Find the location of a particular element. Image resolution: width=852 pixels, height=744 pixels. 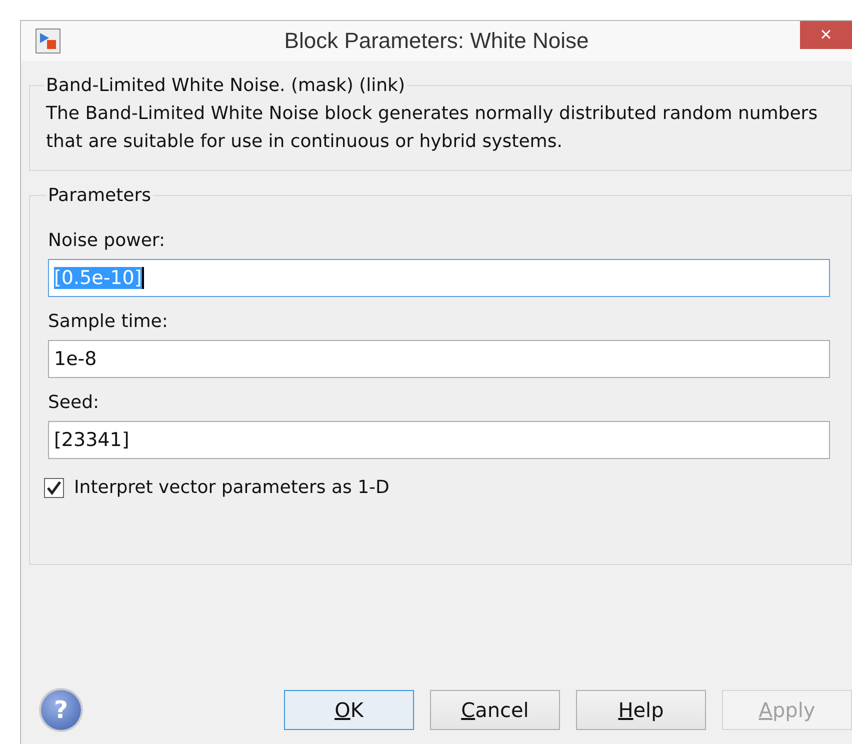

panel-title: Band-Limited White Noise. (mask) (link) is located at coordinates (225, 85).